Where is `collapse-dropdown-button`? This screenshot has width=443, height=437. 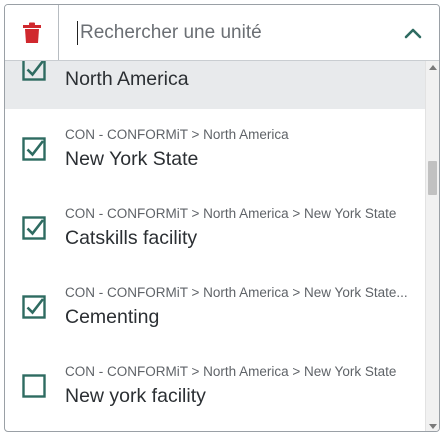 collapse-dropdown-button is located at coordinates (413, 33).